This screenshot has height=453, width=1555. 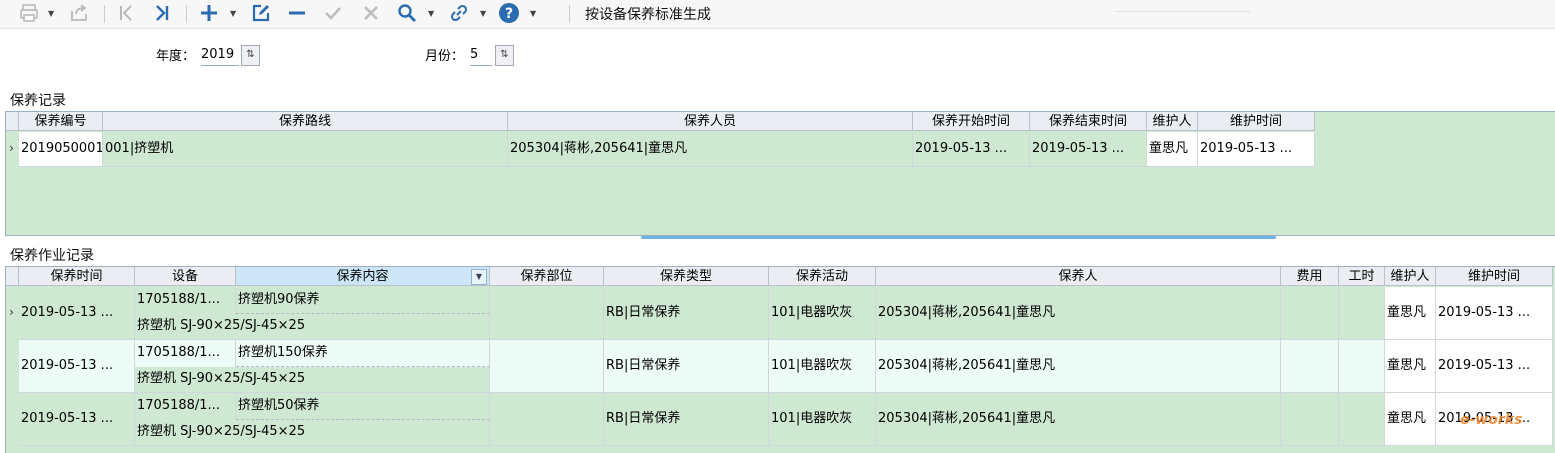 I want to click on tasks-col-device: 设备, so click(x=185, y=276).